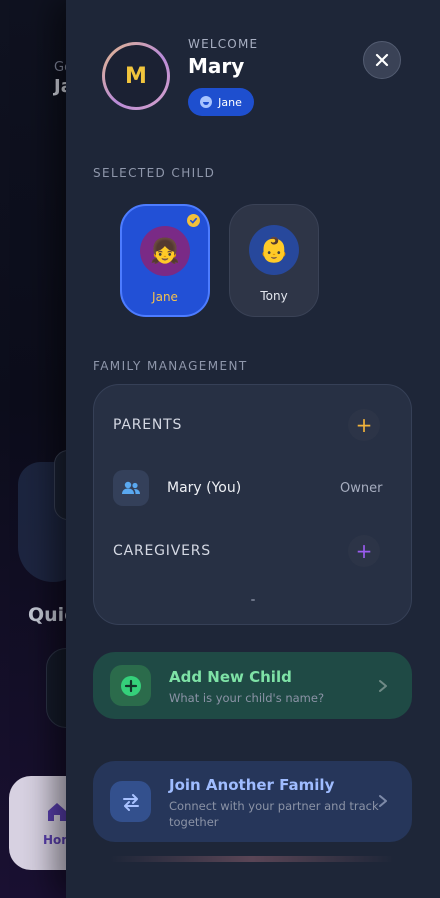 This screenshot has height=898, width=440. What do you see at coordinates (247, 698) in the screenshot?
I see `add-child-subtitle: What is your child's name?` at bounding box center [247, 698].